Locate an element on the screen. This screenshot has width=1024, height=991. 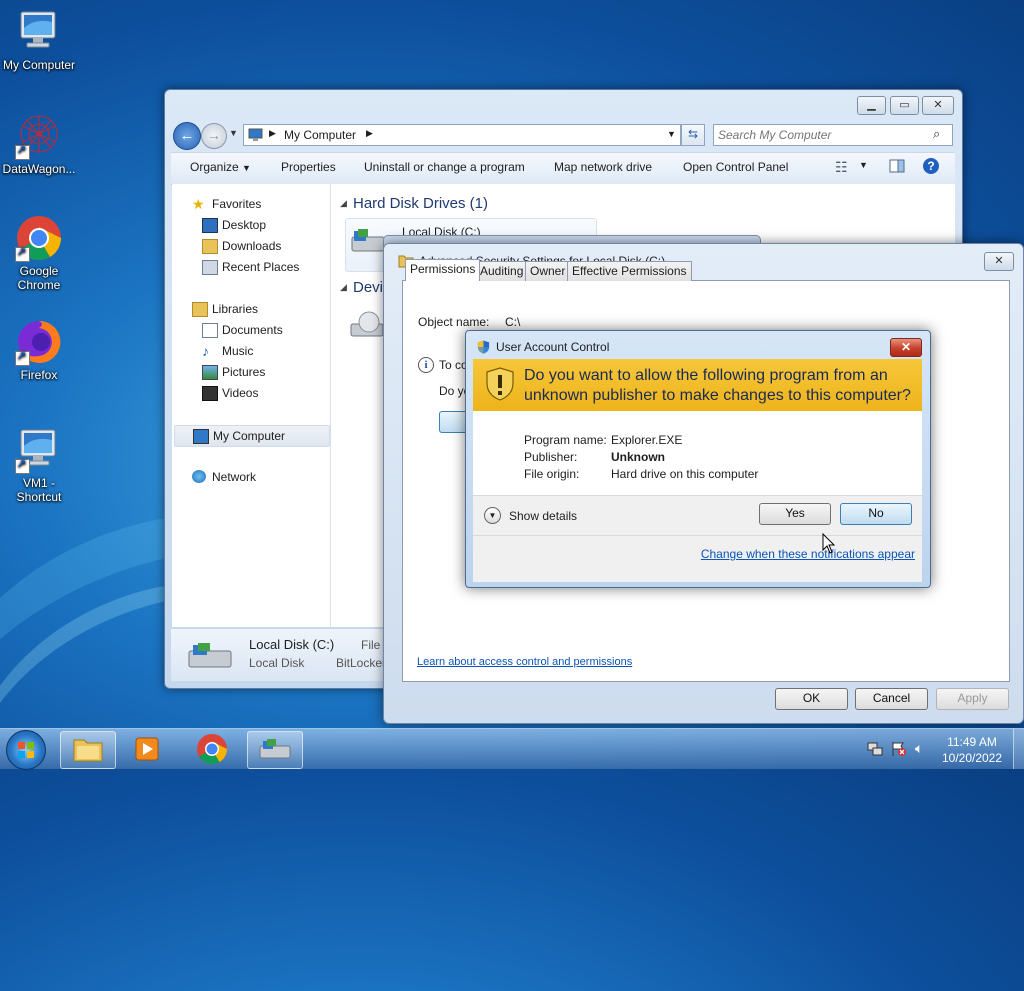
recent-pages-dropdown: ▼ is located at coordinates (233, 133).